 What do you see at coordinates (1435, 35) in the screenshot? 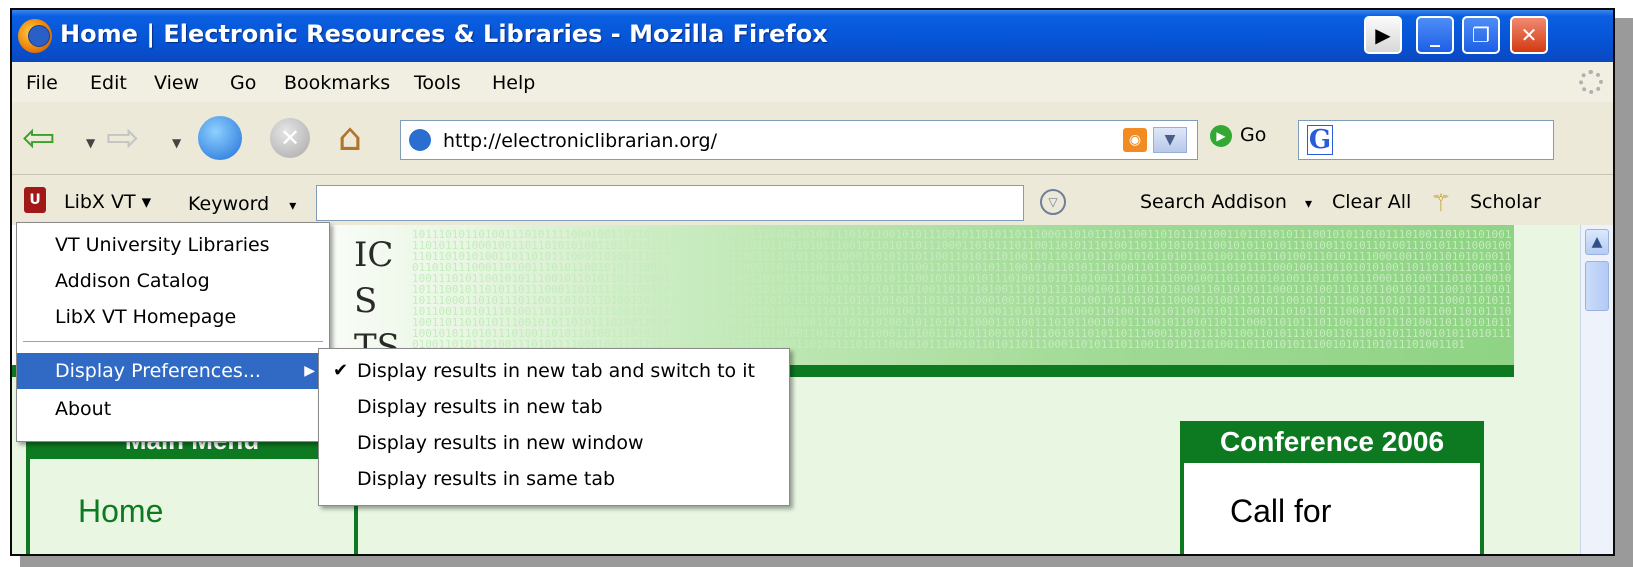
I see `minimize-button: _` at bounding box center [1435, 35].